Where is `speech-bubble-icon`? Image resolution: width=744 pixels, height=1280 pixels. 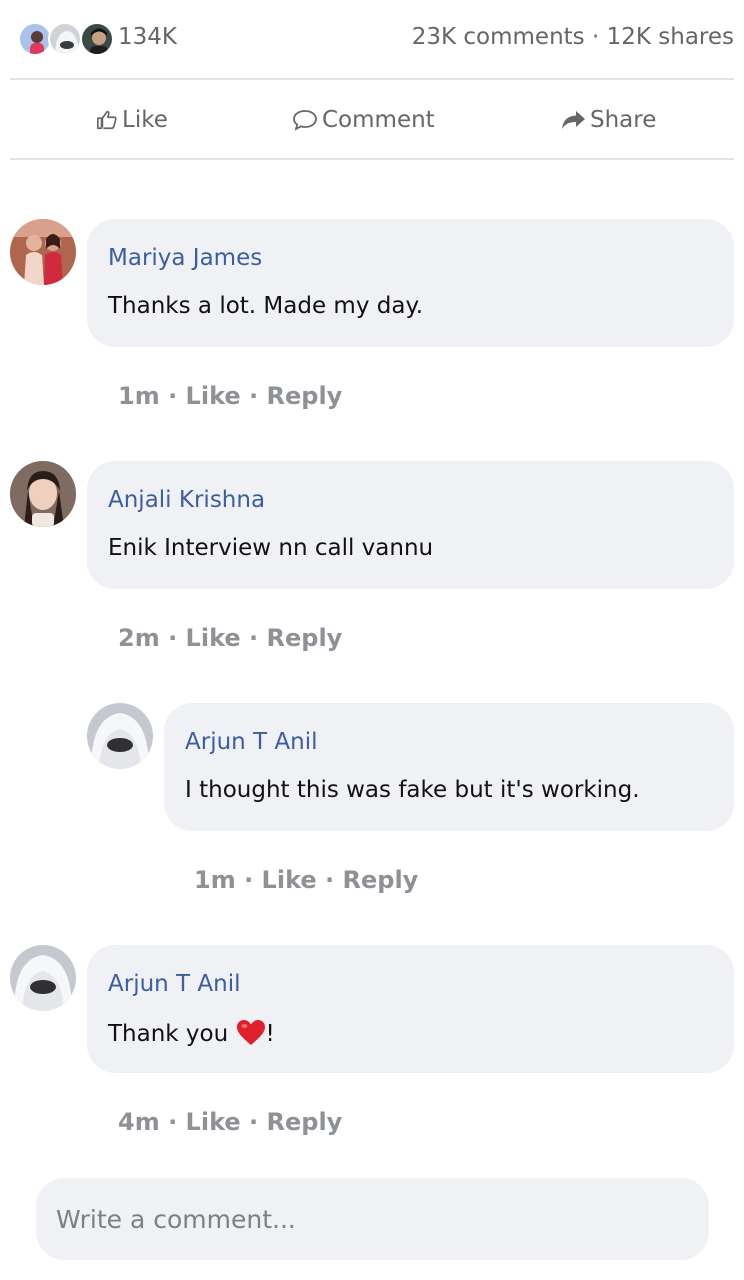 speech-bubble-icon is located at coordinates (305, 120).